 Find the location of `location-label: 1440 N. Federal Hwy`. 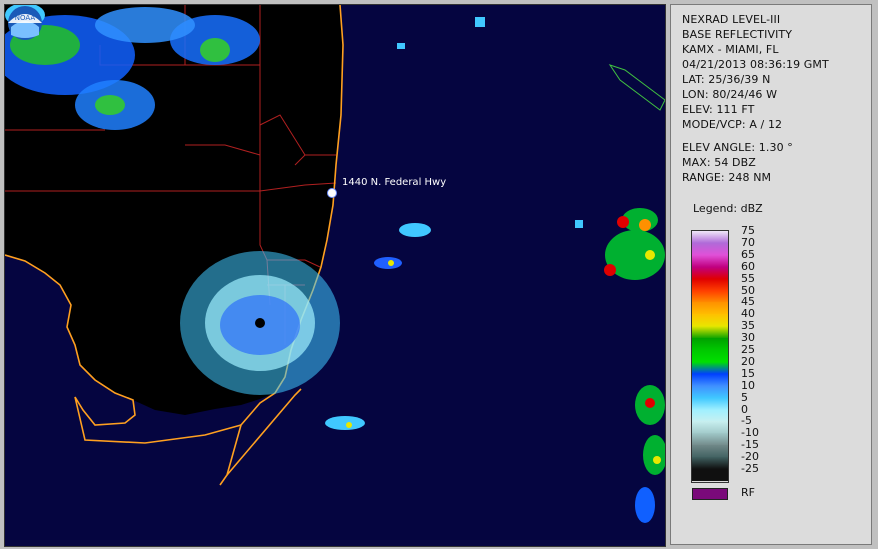

location-label: 1440 N. Federal Hwy is located at coordinates (394, 182).